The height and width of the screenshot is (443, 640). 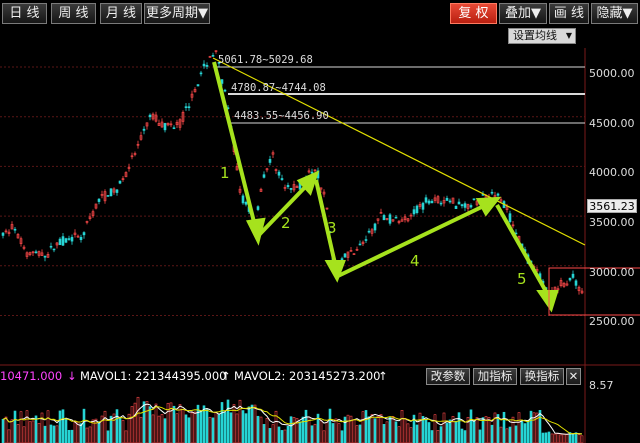 I want to click on wave-label-5: 5, so click(x=522, y=279).